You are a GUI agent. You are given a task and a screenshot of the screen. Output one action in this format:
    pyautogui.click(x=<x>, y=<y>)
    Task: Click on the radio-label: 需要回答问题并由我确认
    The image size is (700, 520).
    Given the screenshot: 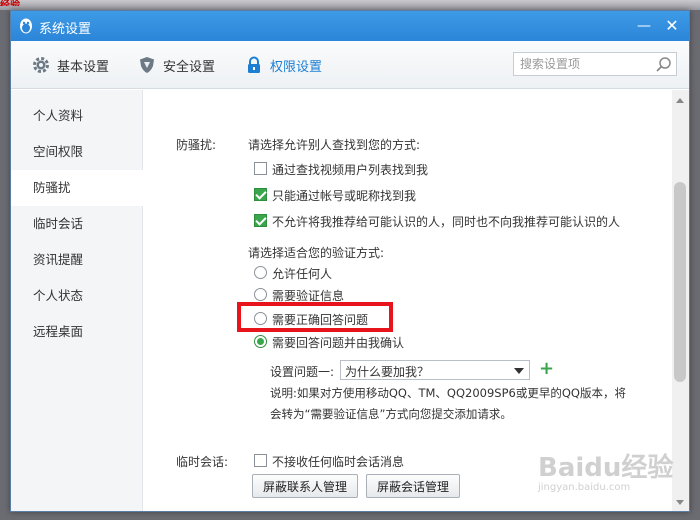 What is the action you would take?
    pyautogui.click(x=338, y=343)
    